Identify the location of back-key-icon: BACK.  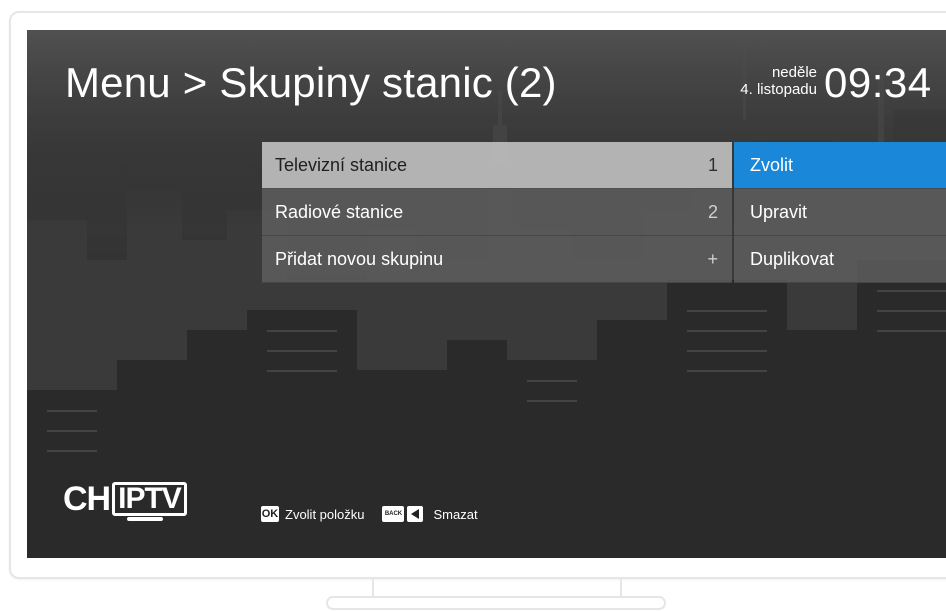
(393, 514).